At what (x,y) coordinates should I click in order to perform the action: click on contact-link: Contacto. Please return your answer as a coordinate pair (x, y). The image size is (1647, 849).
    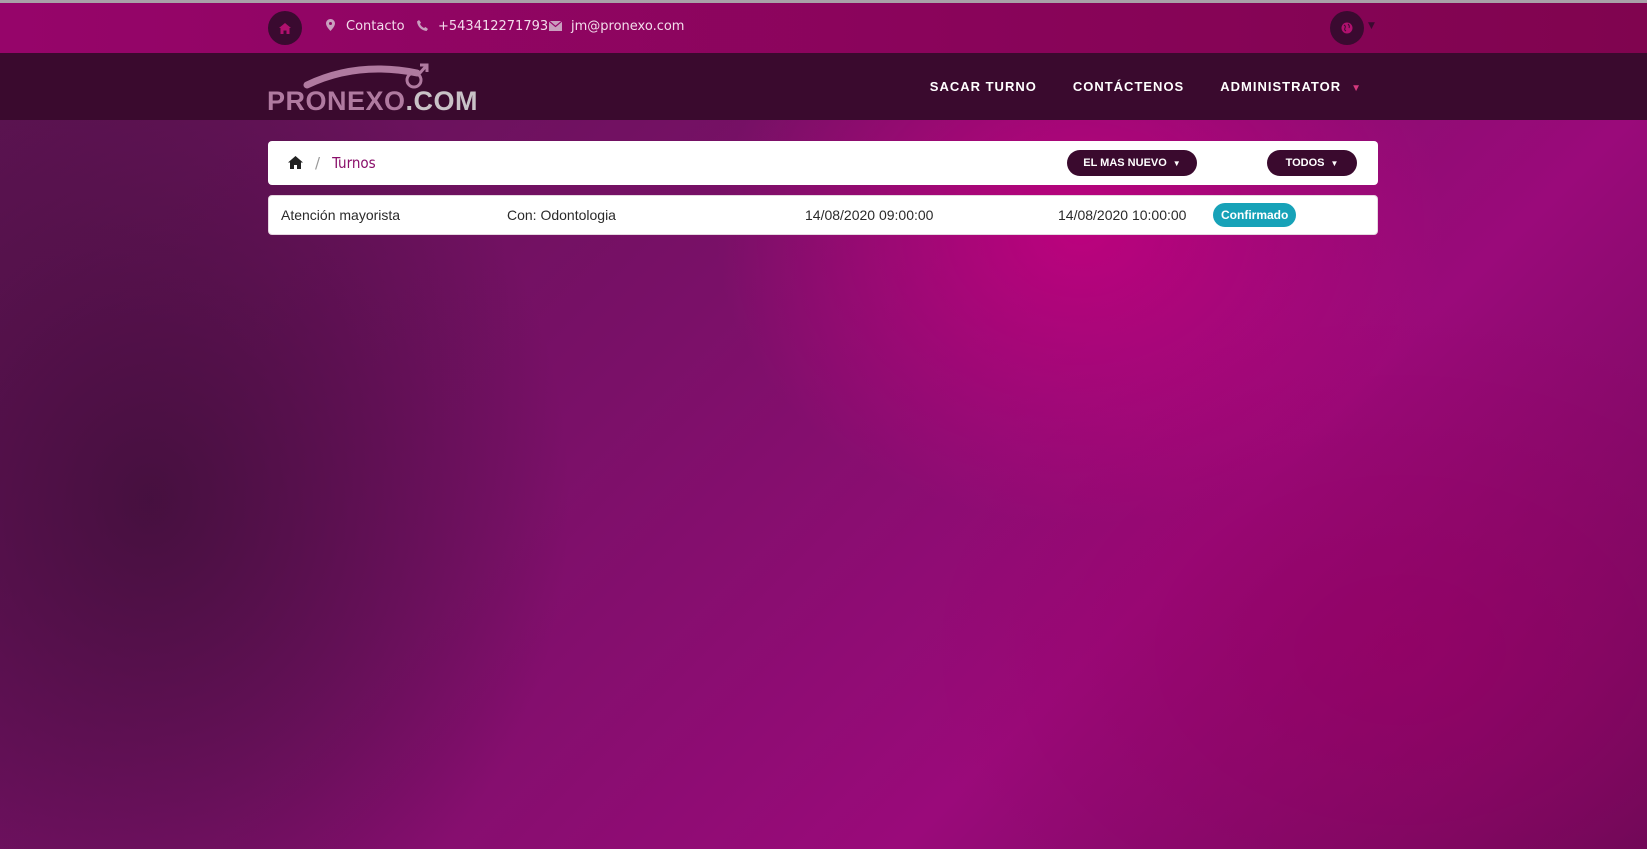
    Looking at the image, I should click on (364, 26).